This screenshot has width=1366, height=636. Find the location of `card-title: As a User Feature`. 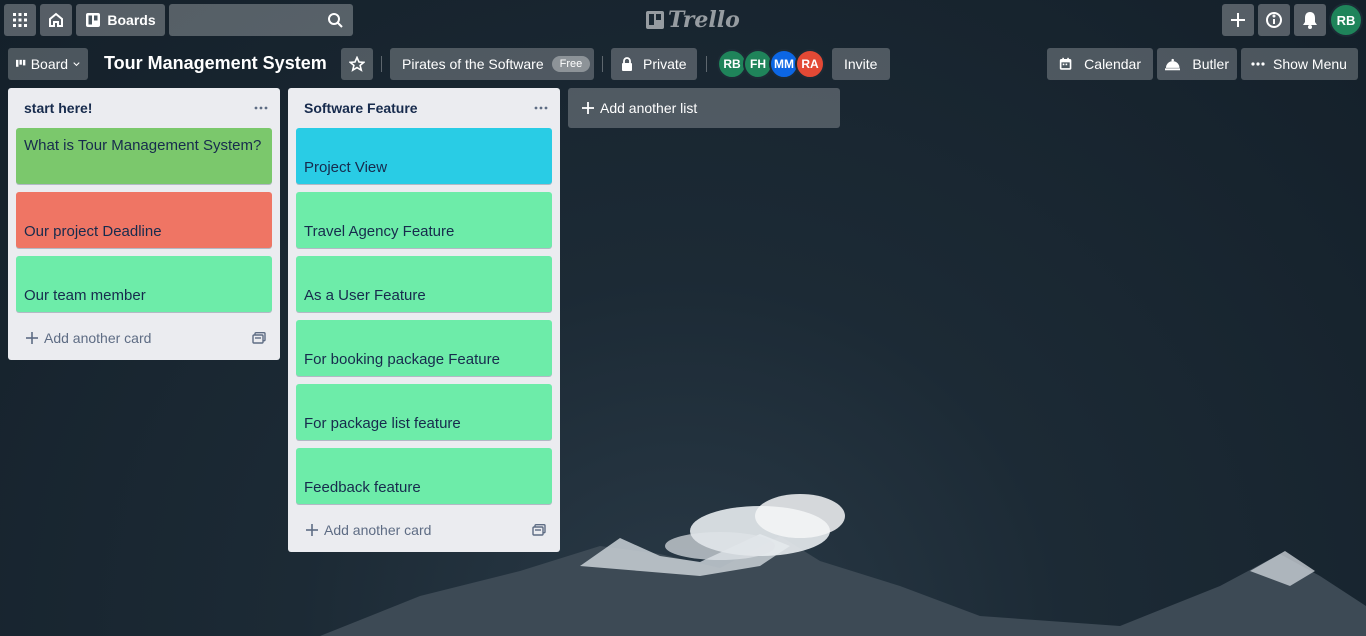

card-title: As a User Feature is located at coordinates (365, 295).